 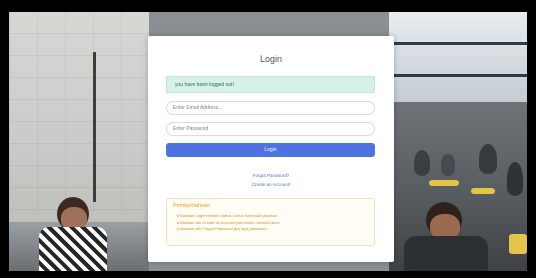 What do you see at coordinates (94, 127) in the screenshot?
I see `wall-pipe` at bounding box center [94, 127].